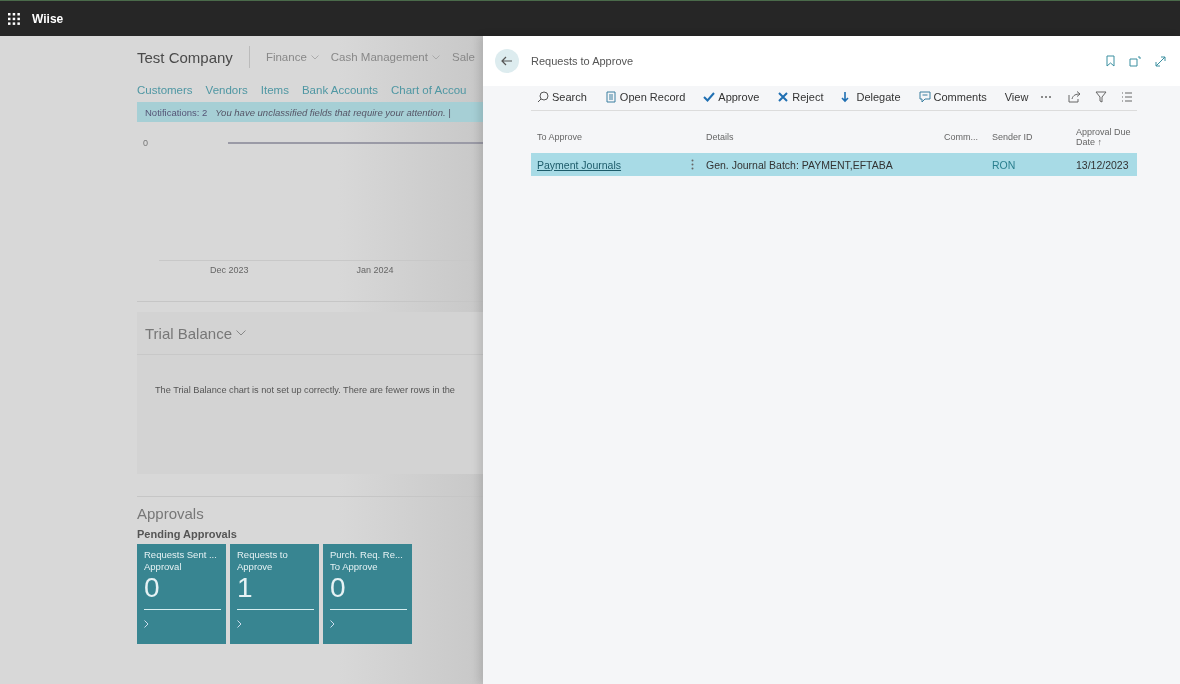  Describe the element at coordinates (562, 97) in the screenshot. I see `toolbar-button: Search` at that location.